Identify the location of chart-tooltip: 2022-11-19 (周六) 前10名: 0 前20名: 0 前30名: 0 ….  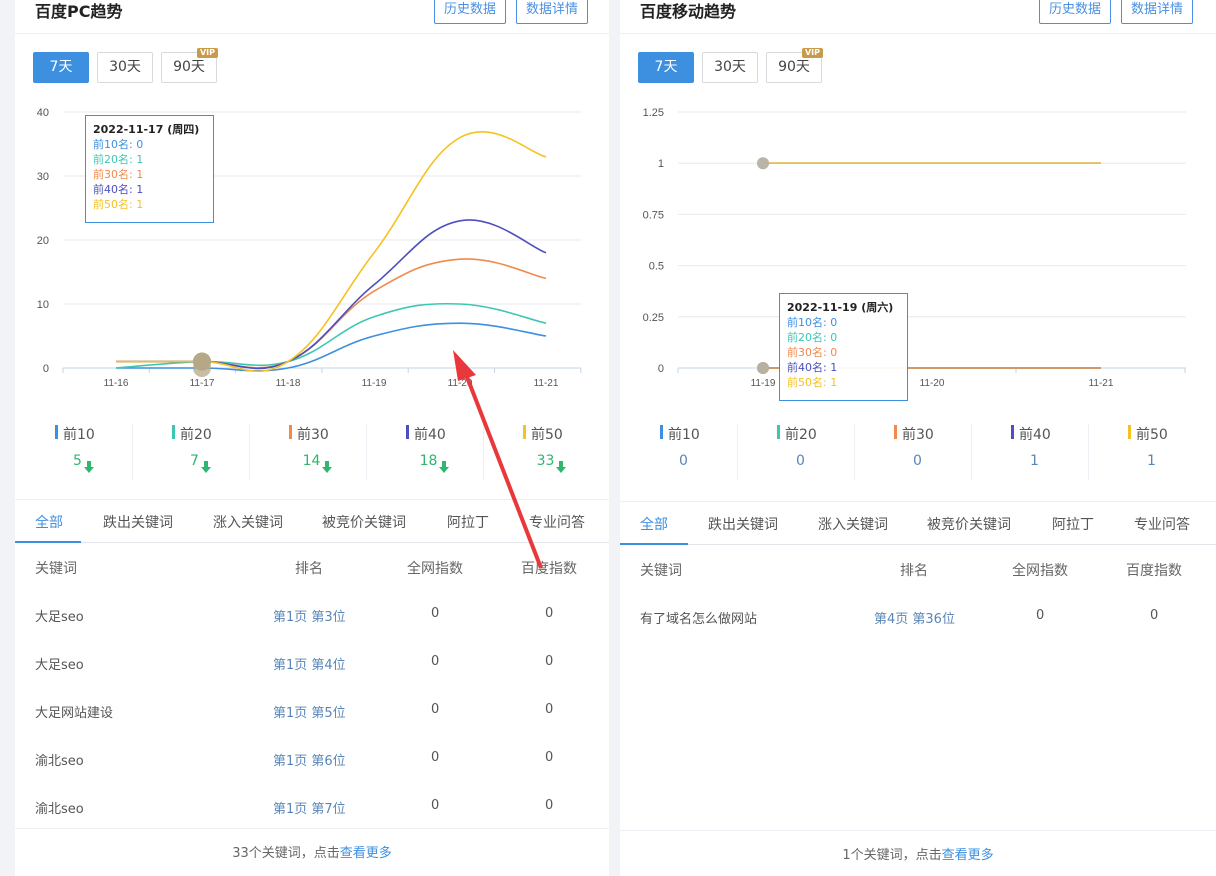
(843, 347).